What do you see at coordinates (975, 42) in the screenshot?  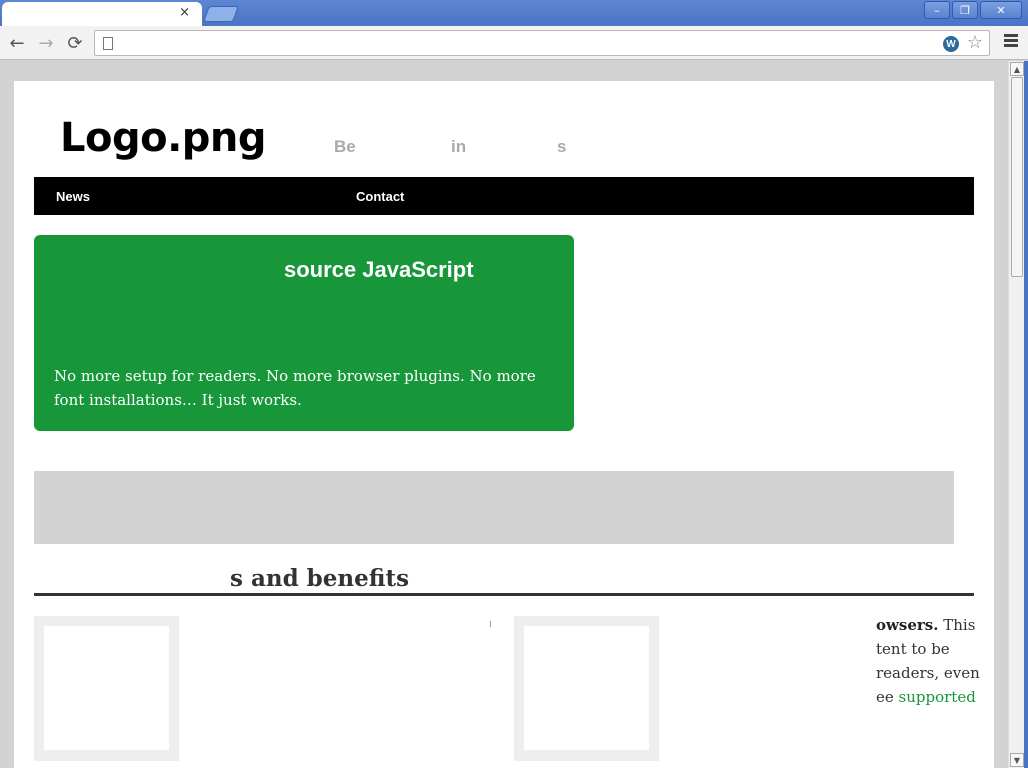 I see `bookmark-star-icon: ☆` at bounding box center [975, 42].